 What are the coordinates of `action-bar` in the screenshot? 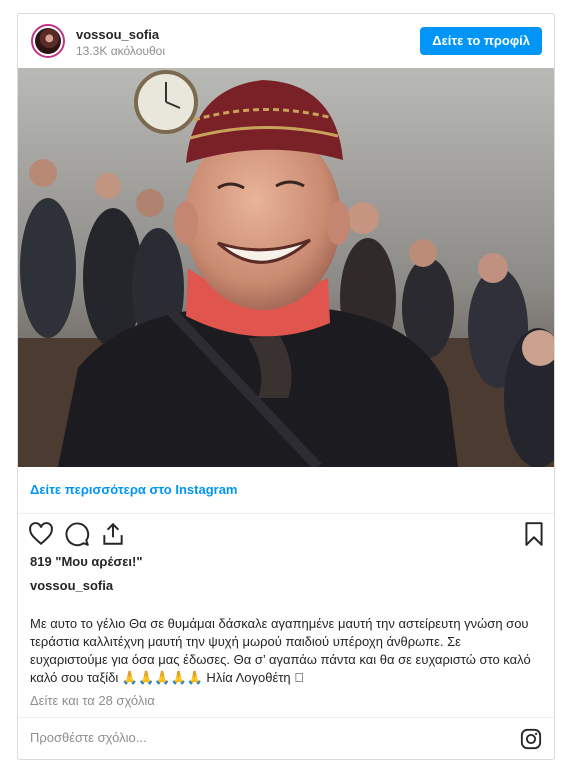 It's located at (286, 534).